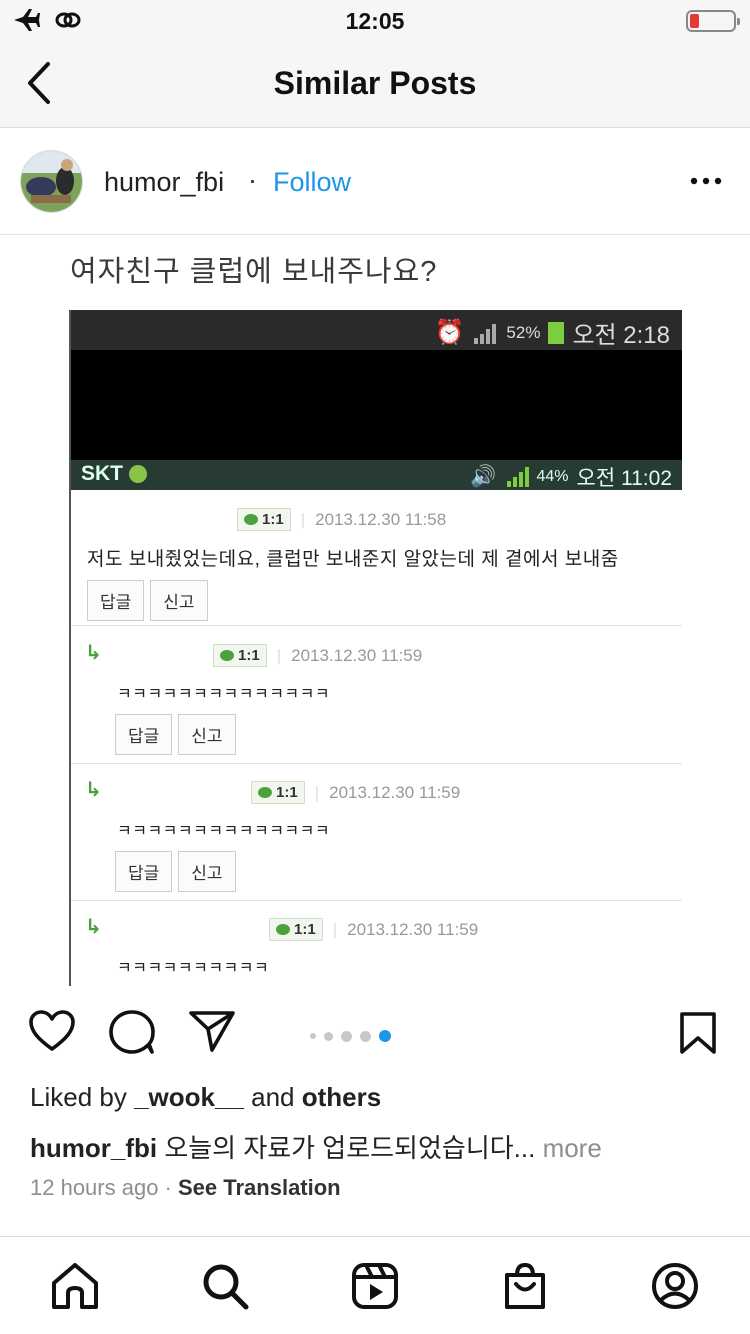 Image resolution: width=750 pixels, height=1334 pixels. Describe the element at coordinates (272, 1097) in the screenshot. I see `likes-middle: and` at that location.